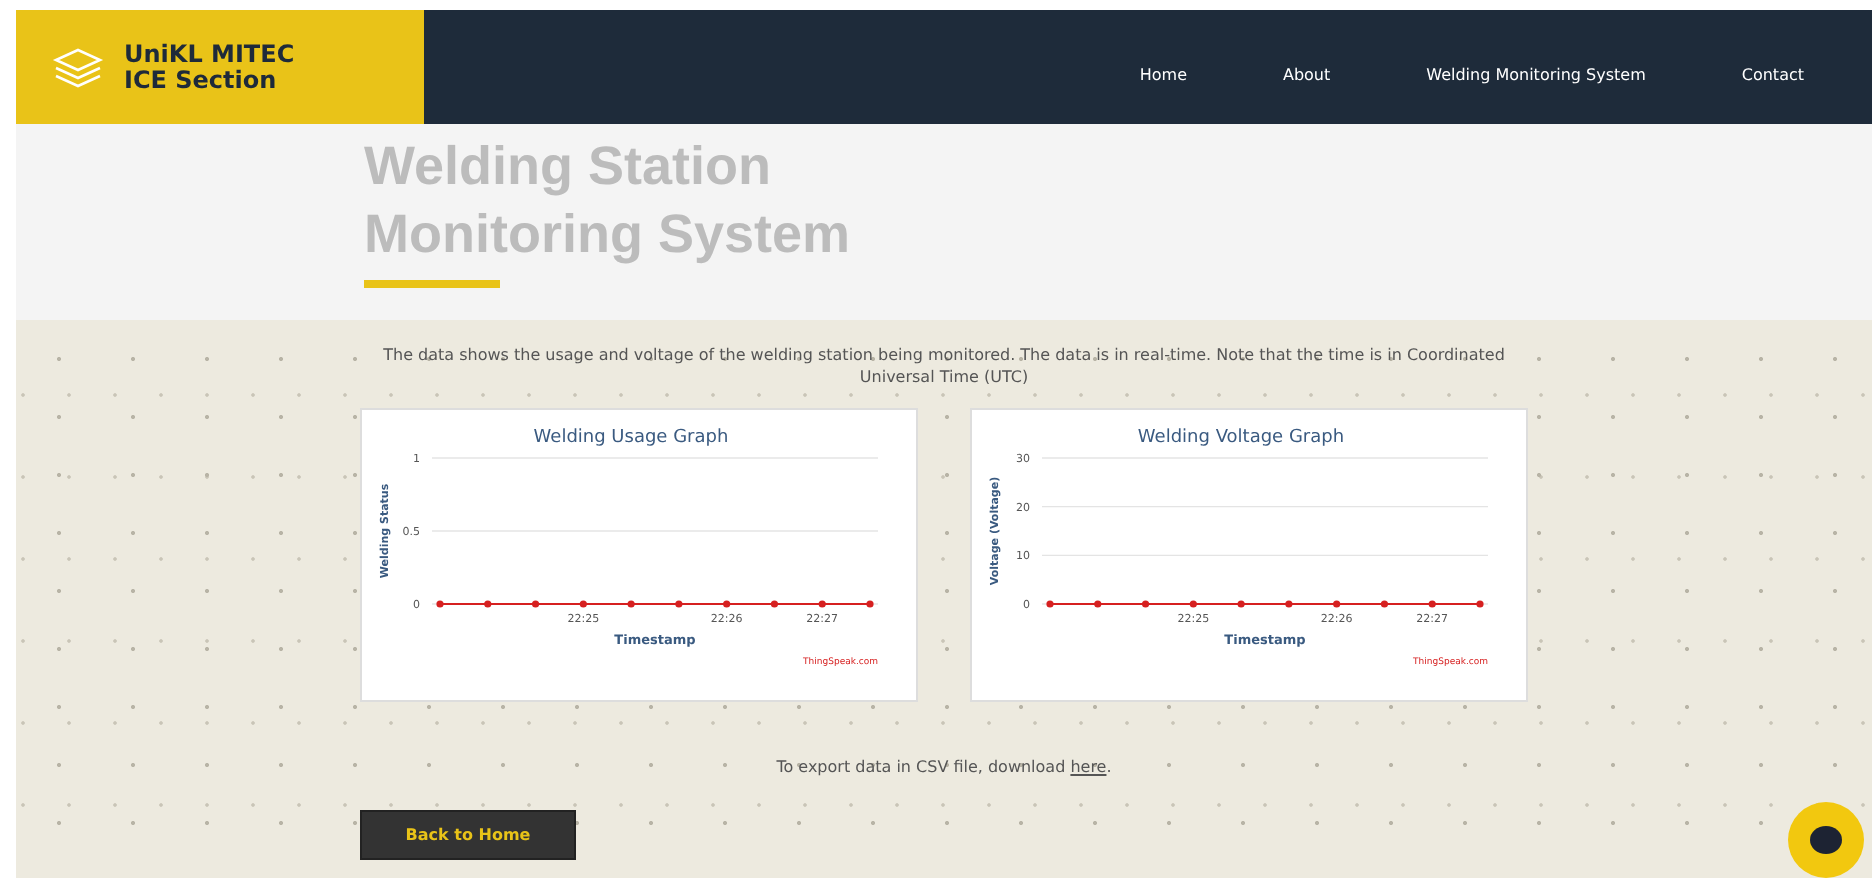 The image size is (1872, 878). Describe the element at coordinates (922, 767) in the screenshot. I see `export-text: To export data in CSV file, download` at that location.